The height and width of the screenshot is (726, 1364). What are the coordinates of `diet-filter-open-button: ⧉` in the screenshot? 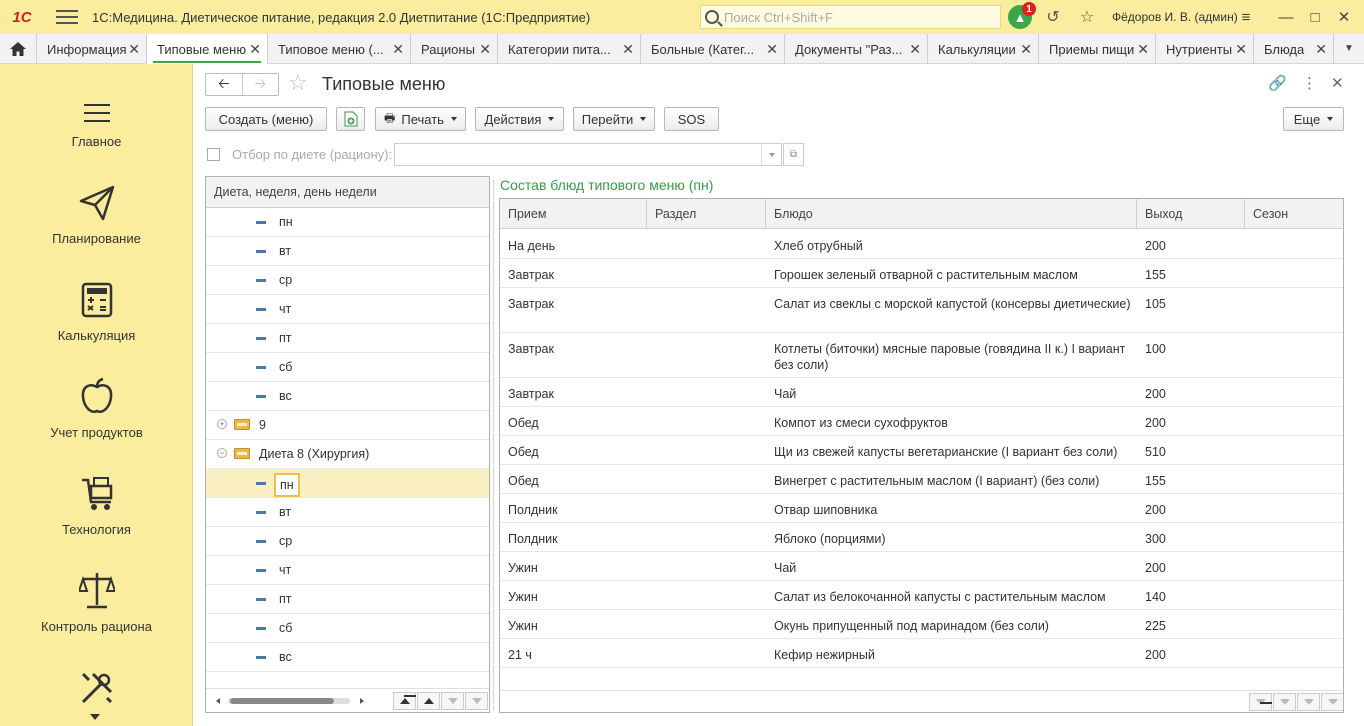 It's located at (793, 154).